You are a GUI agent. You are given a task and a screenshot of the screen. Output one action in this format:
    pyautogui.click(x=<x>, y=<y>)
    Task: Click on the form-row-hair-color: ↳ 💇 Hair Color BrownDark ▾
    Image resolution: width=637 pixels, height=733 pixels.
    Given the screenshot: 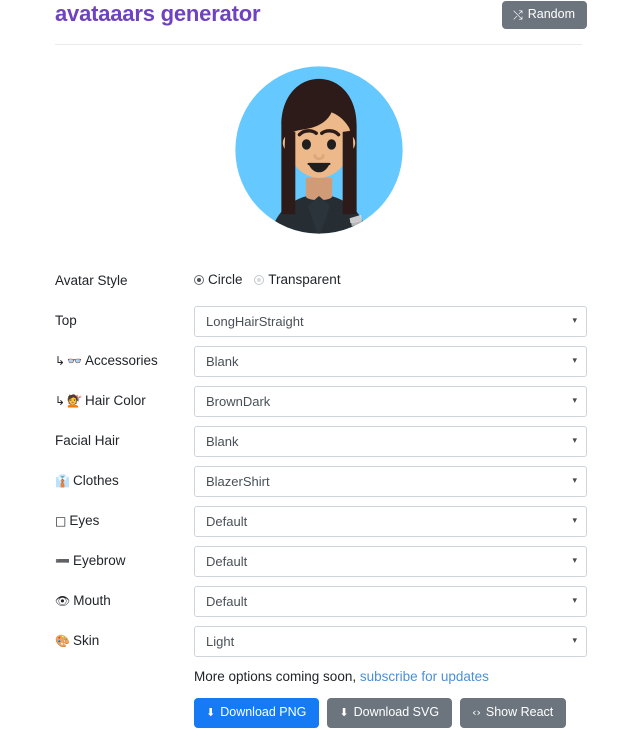 What is the action you would take?
    pyautogui.click(x=318, y=402)
    